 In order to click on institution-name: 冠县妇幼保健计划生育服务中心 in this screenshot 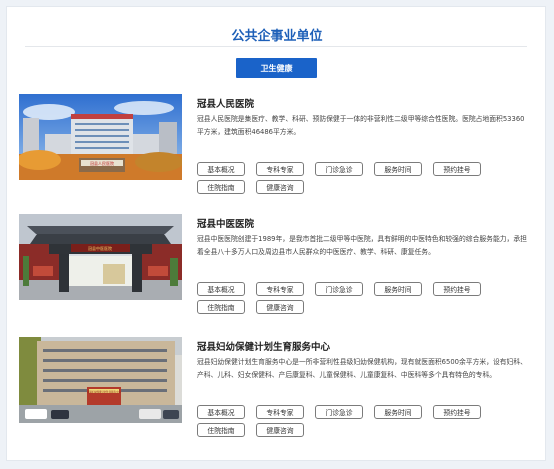, I will do `click(263, 346)`.